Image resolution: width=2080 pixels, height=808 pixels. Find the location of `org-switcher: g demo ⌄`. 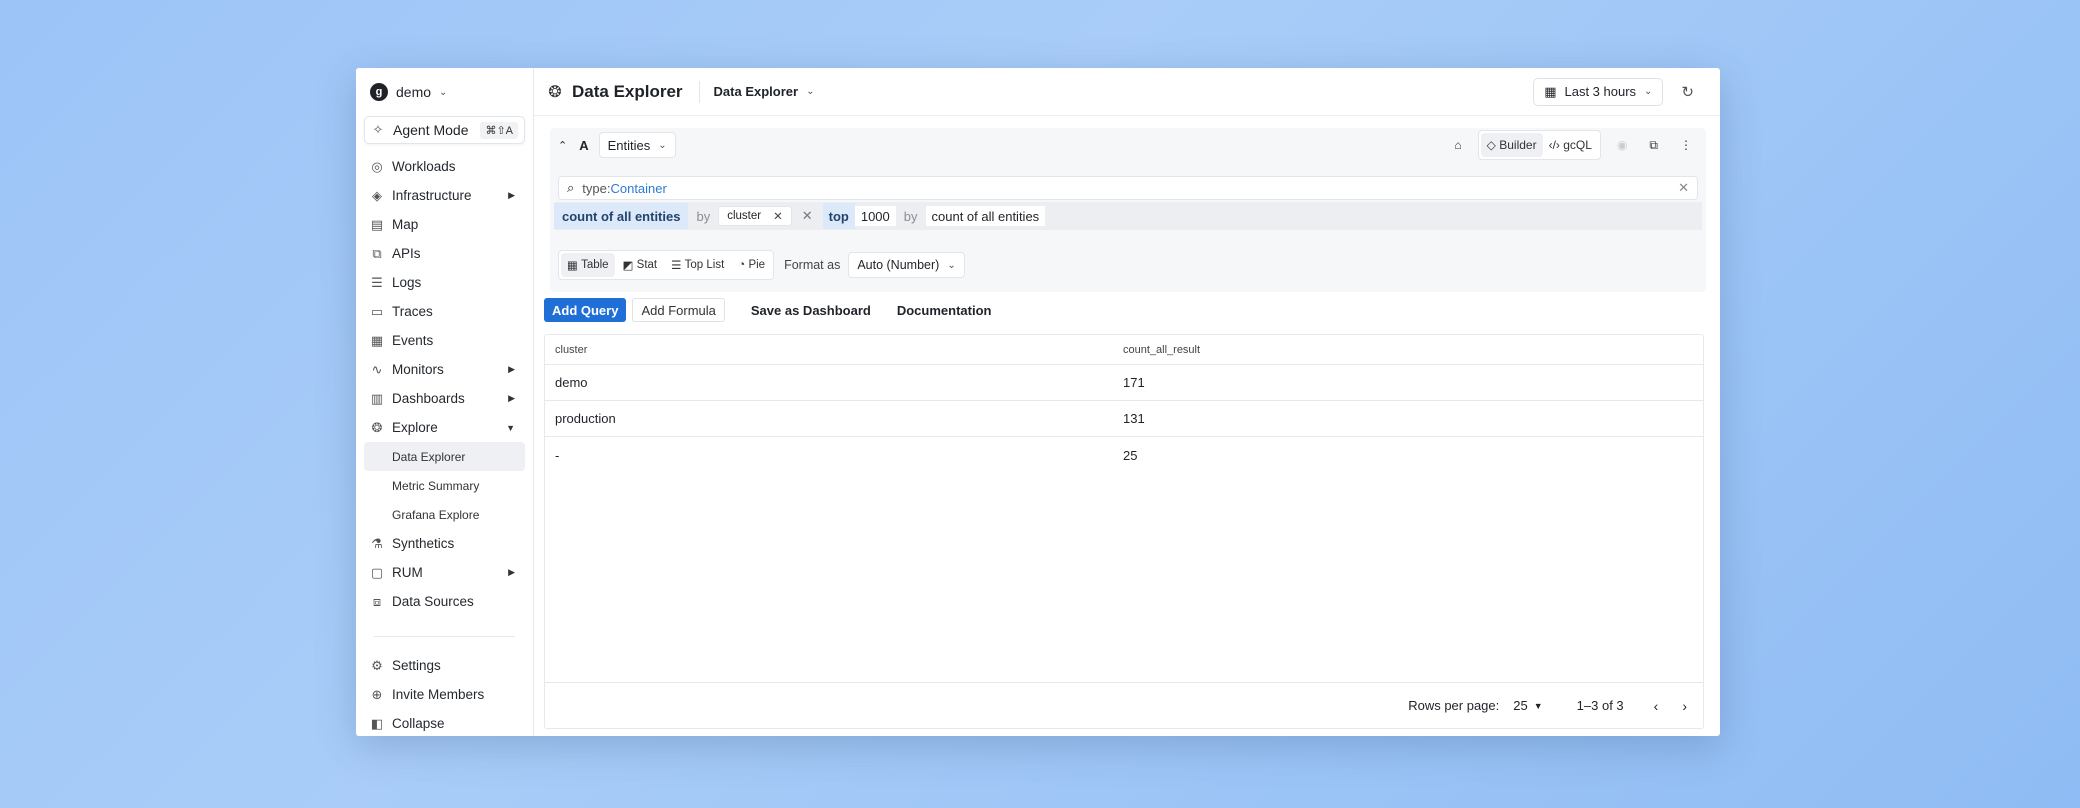

org-switcher: g demo ⌄ is located at coordinates (444, 92).